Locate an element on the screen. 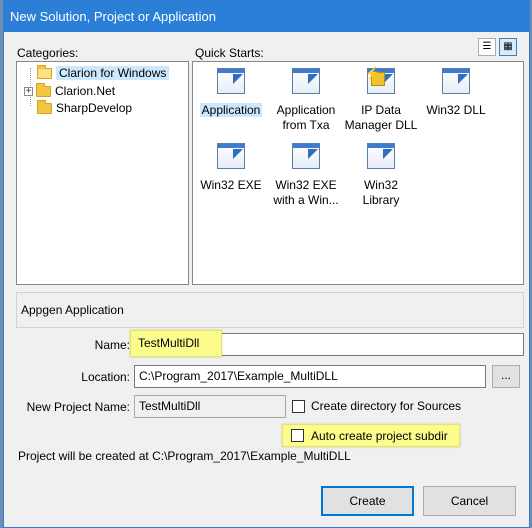 This screenshot has height=528, width=532. tree-item-sharpdevelop: SharpDevelop is located at coordinates (85, 107).